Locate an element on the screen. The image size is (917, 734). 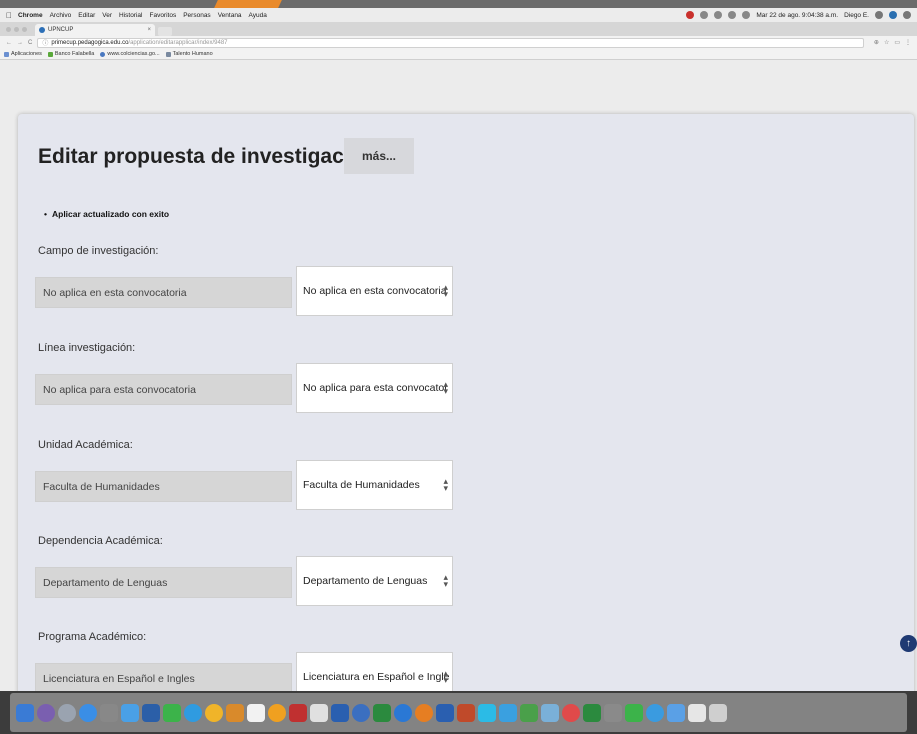
falabella-icon is located at coordinates (50, 54).